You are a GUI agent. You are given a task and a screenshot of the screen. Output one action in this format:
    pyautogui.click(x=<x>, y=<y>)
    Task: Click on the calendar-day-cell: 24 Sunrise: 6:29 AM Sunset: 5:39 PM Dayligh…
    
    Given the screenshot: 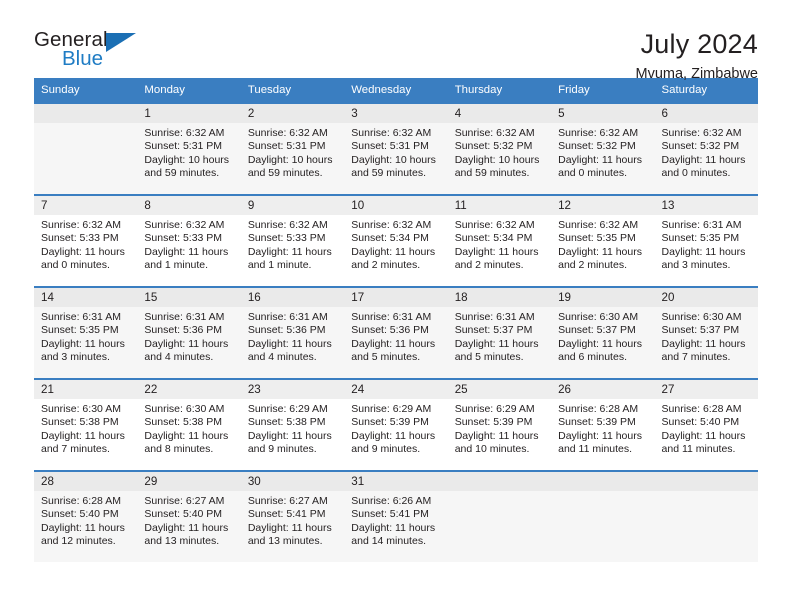 What is the action you would take?
    pyautogui.click(x=396, y=424)
    